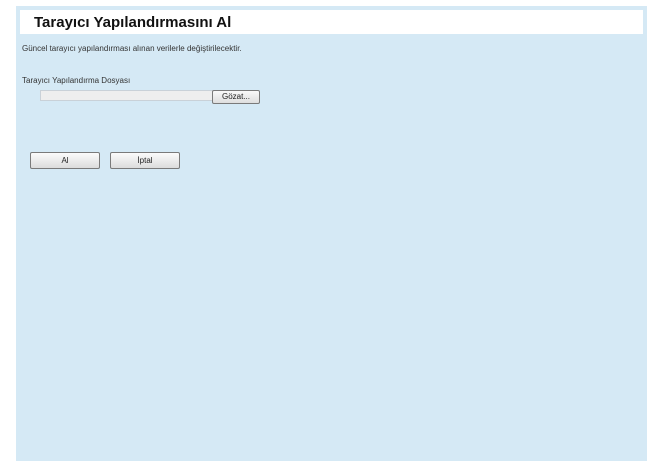 The height and width of the screenshot is (461, 653). I want to click on config-file-input, so click(133, 95).